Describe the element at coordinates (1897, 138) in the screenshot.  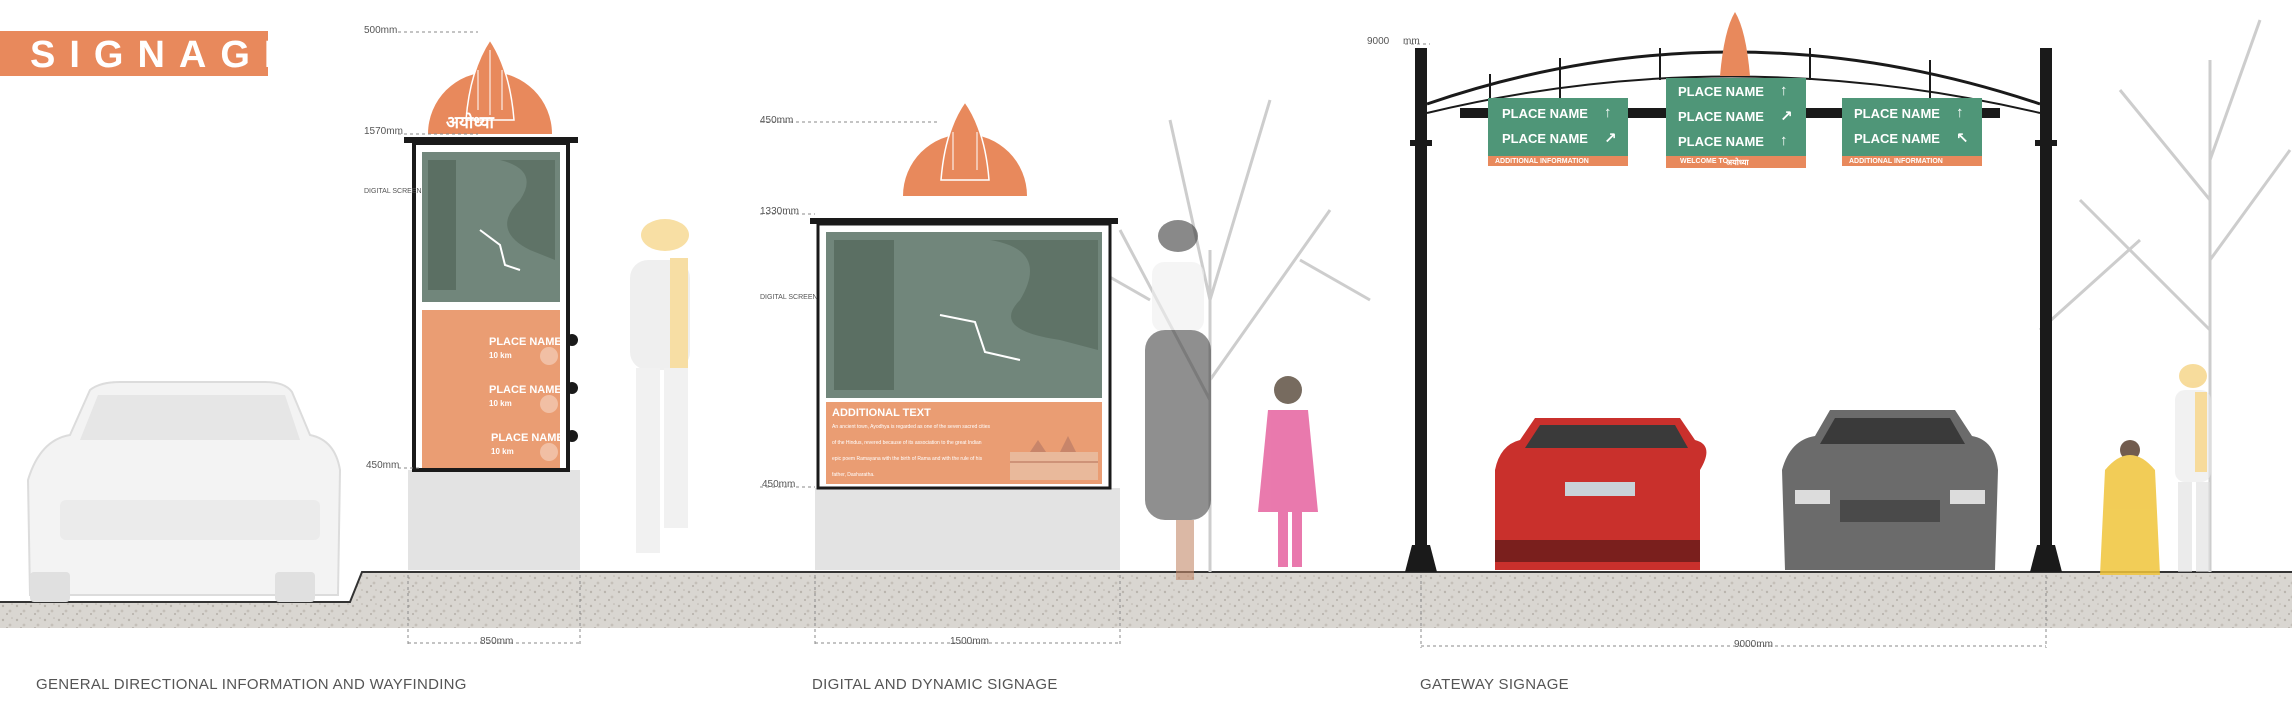
I see `gateway-3-place-2: PLACE NAME` at that location.